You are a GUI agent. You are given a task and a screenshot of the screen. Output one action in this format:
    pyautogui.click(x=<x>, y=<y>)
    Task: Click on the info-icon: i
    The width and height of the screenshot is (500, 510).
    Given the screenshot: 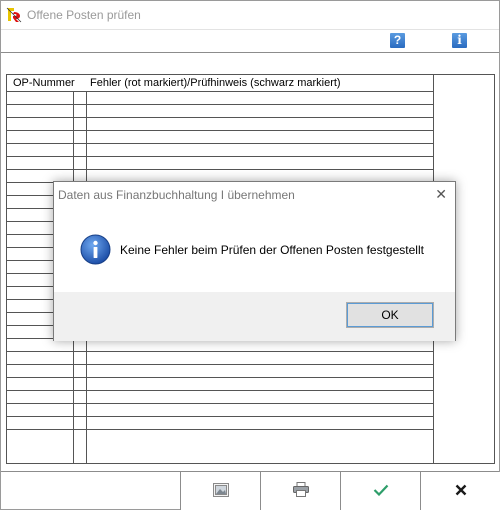 What is the action you would take?
    pyautogui.click(x=459, y=40)
    